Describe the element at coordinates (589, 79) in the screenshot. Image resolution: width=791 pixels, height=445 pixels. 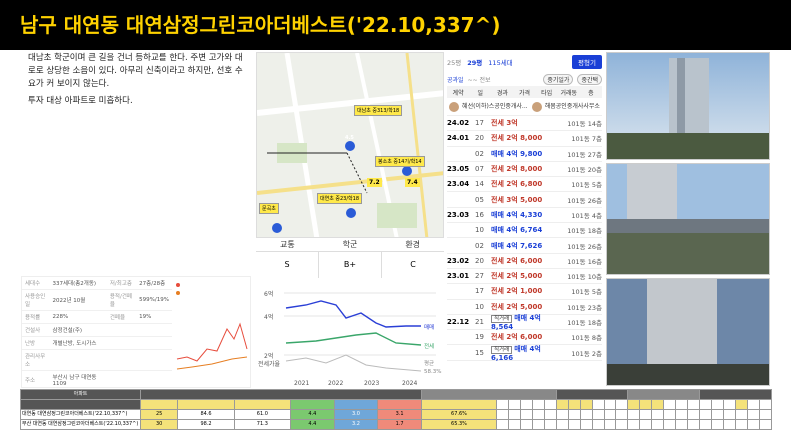
I see `filter-pill-2: 중간택` at that location.